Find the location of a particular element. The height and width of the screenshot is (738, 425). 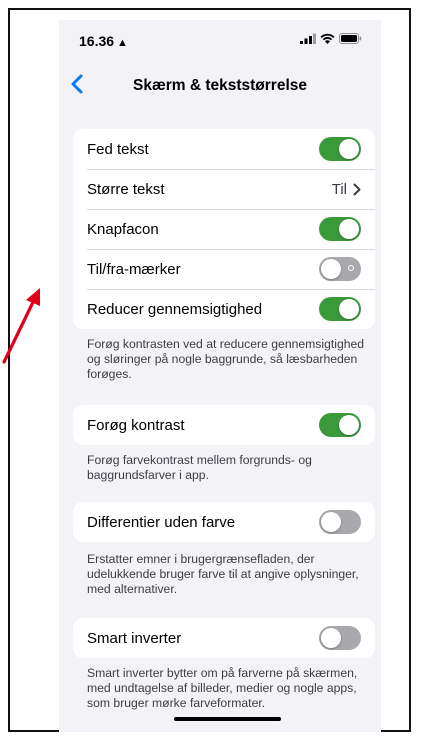

status-icons is located at coordinates (331, 38).